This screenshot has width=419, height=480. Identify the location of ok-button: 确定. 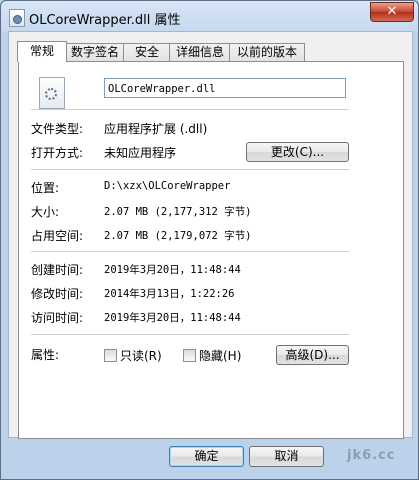
(206, 456).